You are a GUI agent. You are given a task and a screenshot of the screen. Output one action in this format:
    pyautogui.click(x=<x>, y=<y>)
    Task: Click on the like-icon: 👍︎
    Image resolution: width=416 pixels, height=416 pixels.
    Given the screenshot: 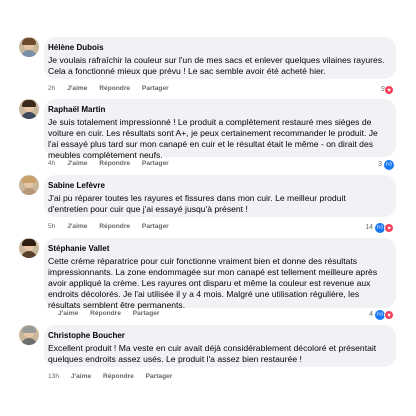 What is the action you would take?
    pyautogui.click(x=389, y=164)
    